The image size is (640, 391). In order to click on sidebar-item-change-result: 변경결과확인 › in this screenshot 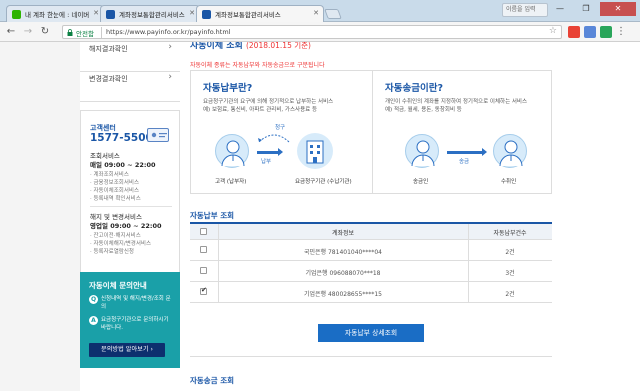, I will do `click(130, 84)`.